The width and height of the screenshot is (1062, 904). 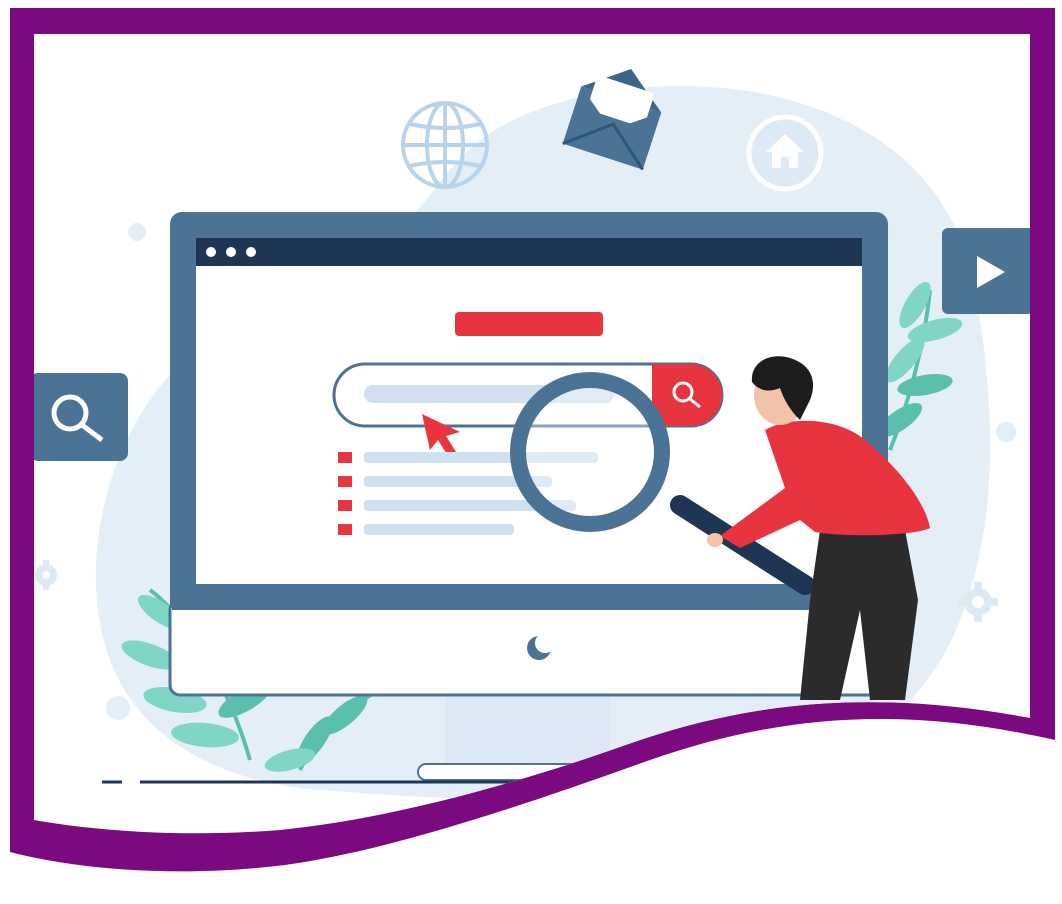 What do you see at coordinates (445, 145) in the screenshot?
I see `globe-icon` at bounding box center [445, 145].